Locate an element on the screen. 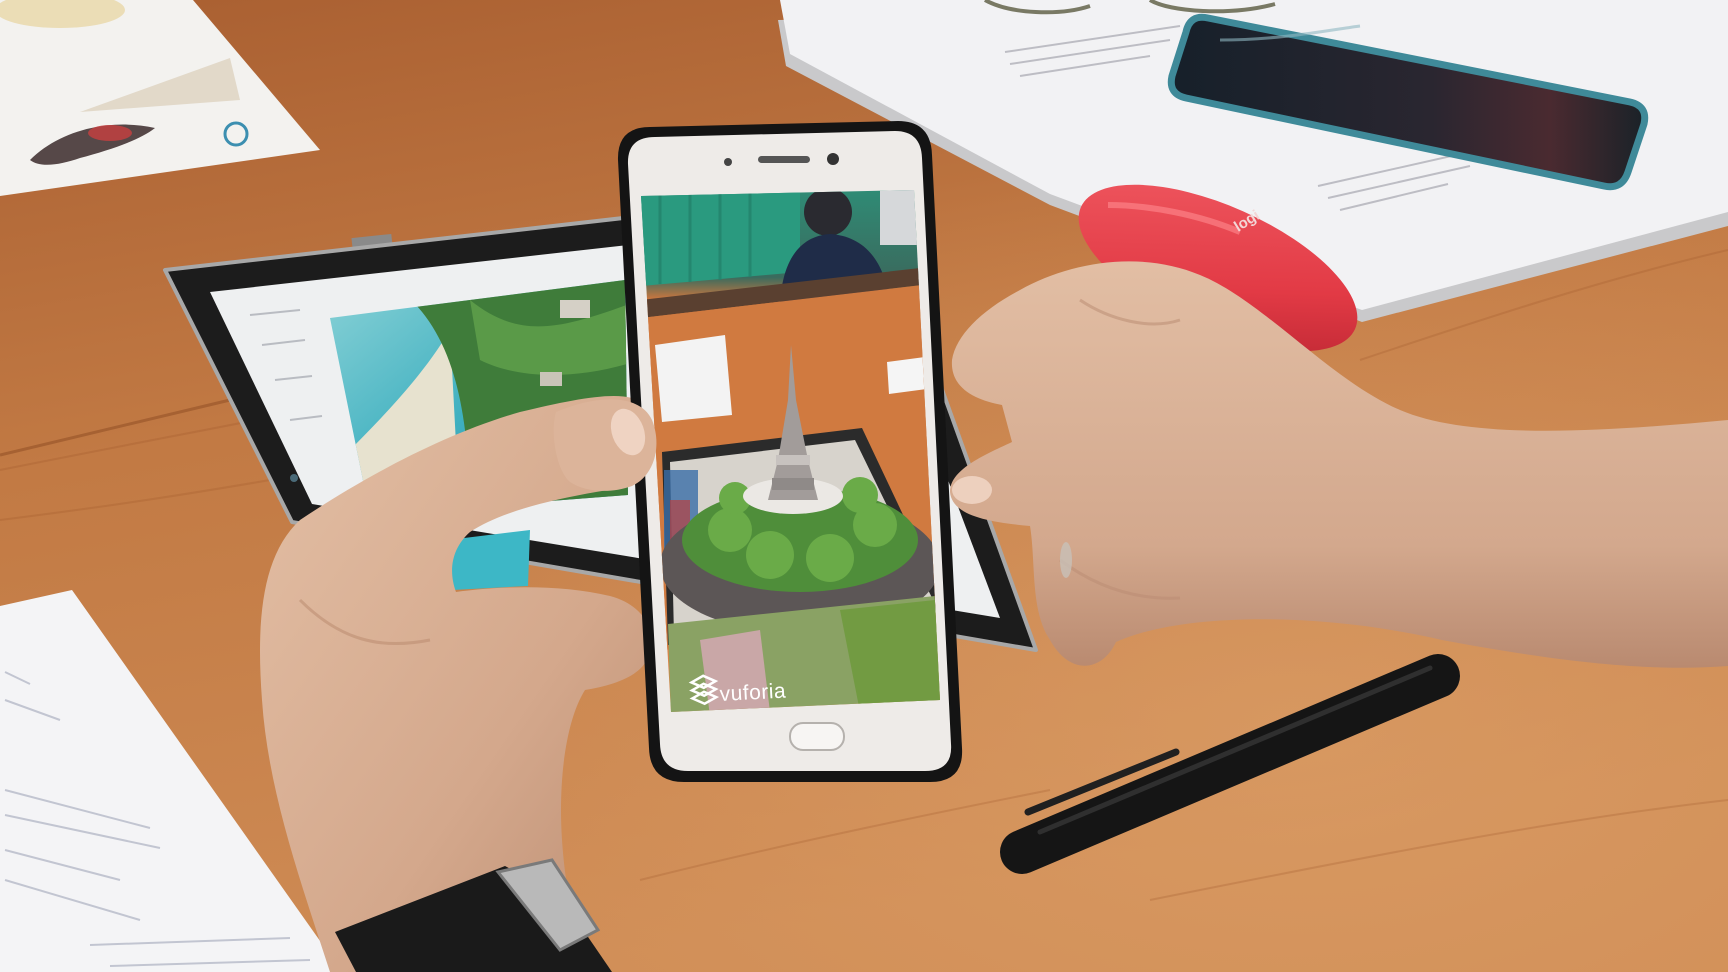 The height and width of the screenshot is (972, 1728). home-button is located at coordinates (817, 736).